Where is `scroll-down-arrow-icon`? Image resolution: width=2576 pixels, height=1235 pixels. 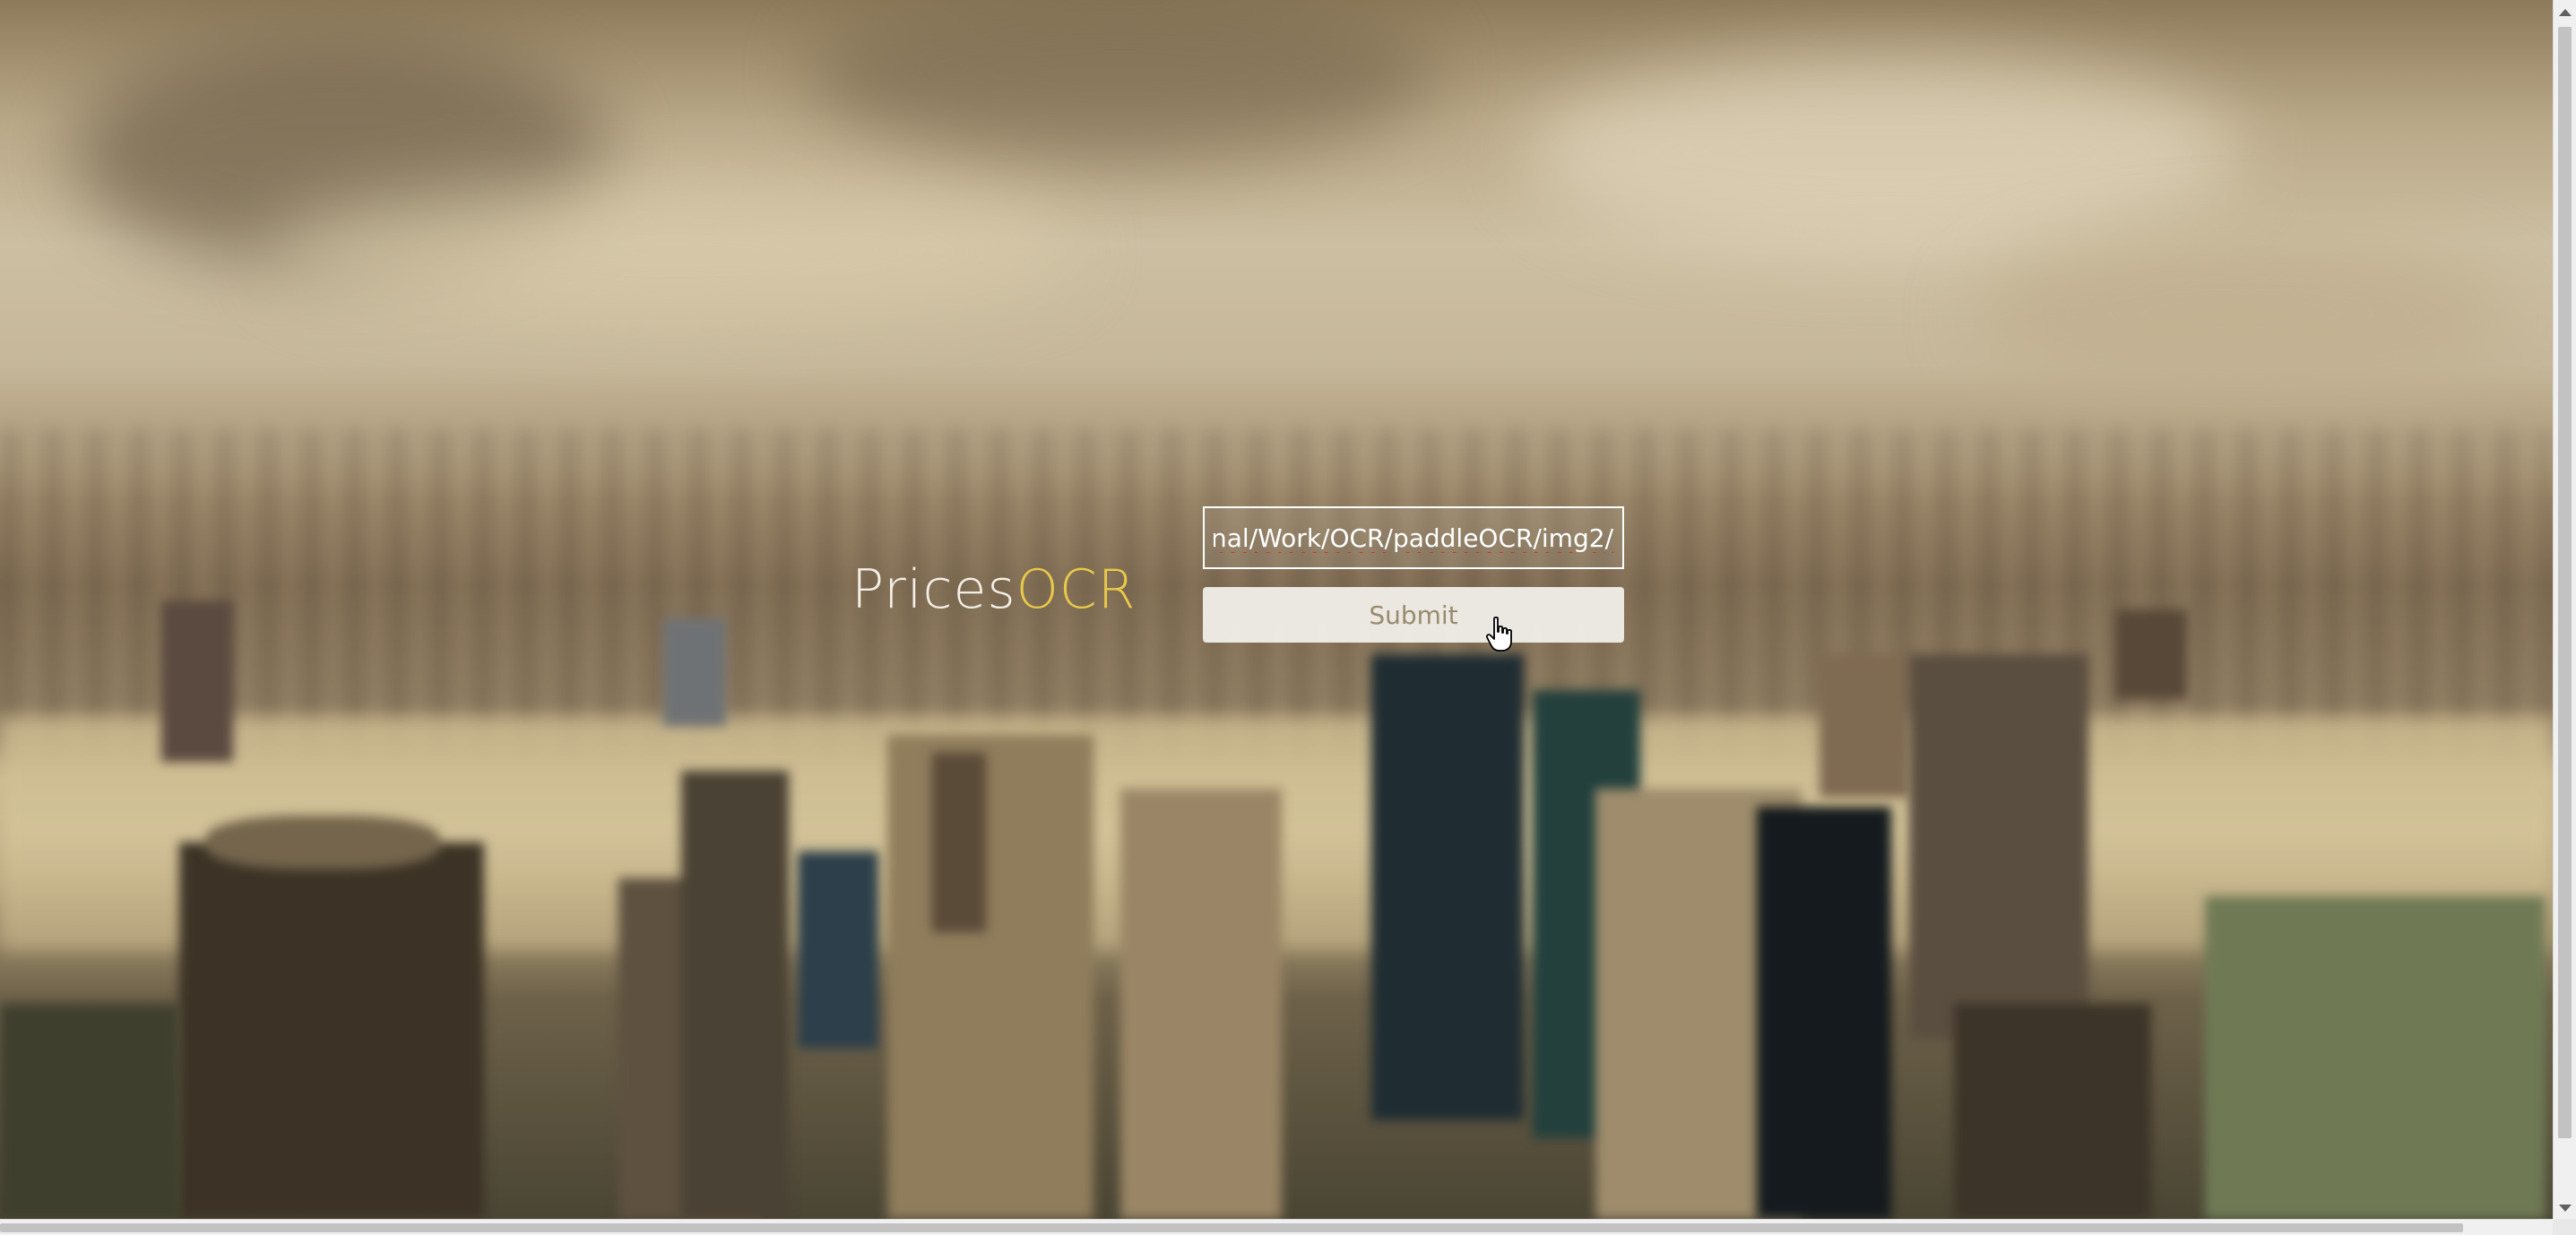
scroll-down-arrow-icon is located at coordinates (2565, 1208).